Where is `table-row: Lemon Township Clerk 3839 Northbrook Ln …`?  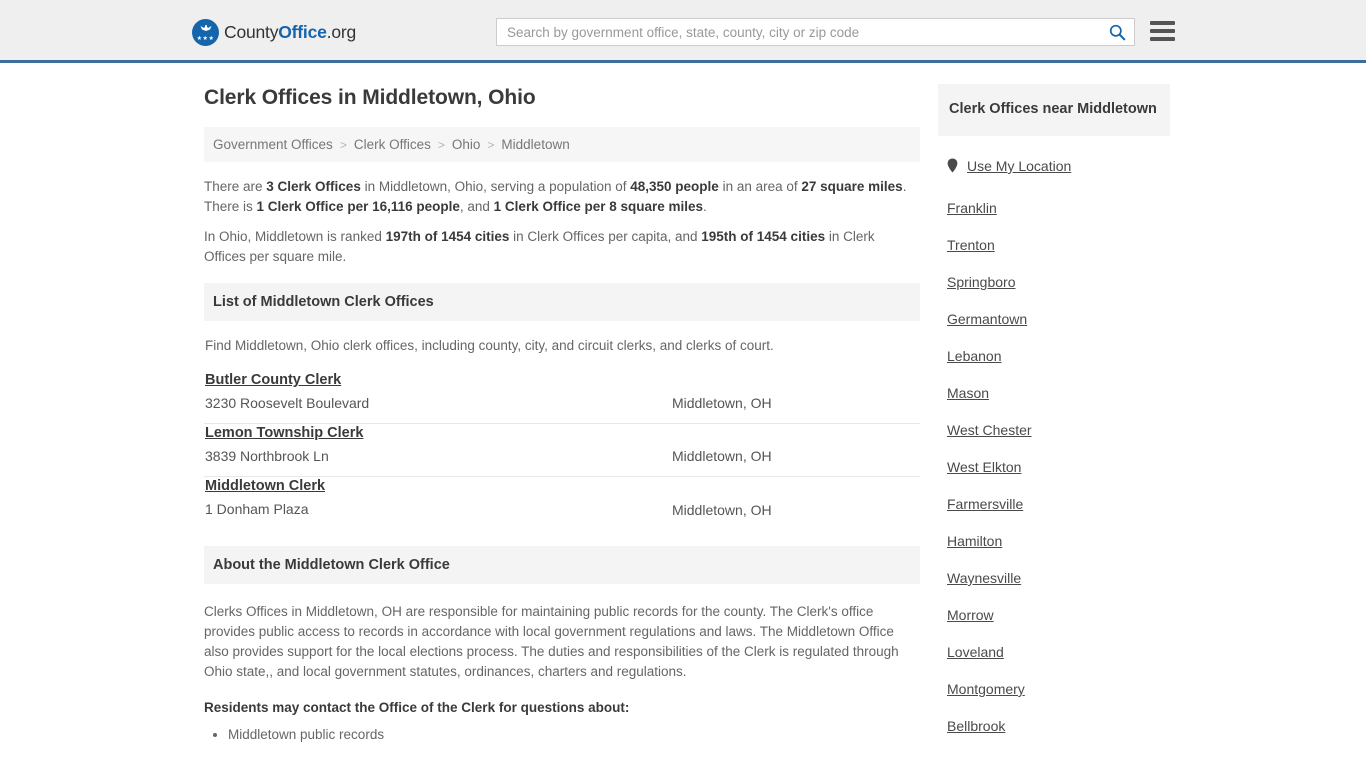 table-row: Lemon Township Clerk 3839 Northbrook Ln … is located at coordinates (562, 450).